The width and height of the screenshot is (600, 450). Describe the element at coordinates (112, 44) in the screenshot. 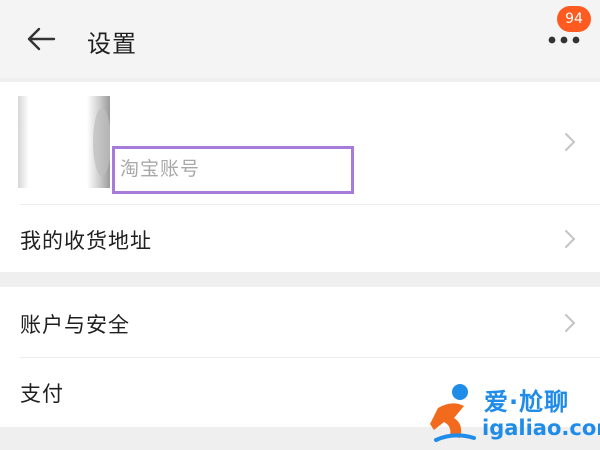

I see `page-title: 设置` at that location.